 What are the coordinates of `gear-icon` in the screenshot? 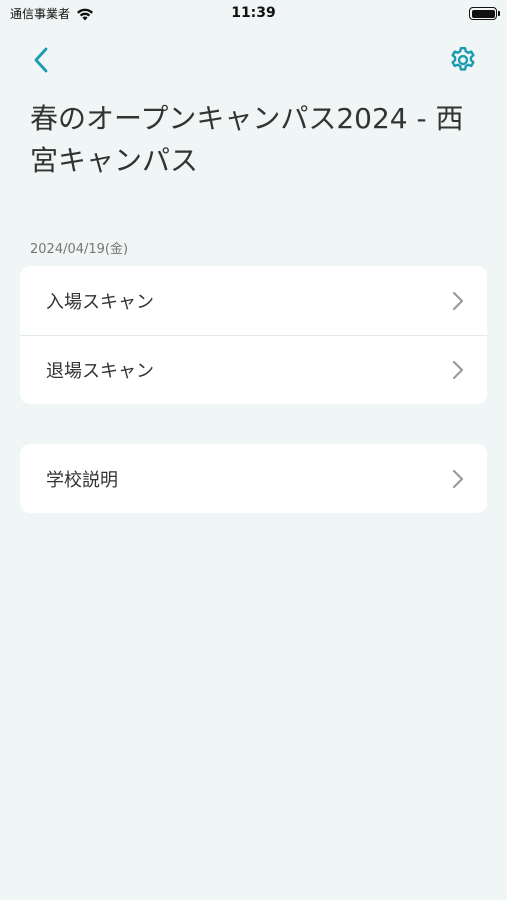 It's located at (463, 58).